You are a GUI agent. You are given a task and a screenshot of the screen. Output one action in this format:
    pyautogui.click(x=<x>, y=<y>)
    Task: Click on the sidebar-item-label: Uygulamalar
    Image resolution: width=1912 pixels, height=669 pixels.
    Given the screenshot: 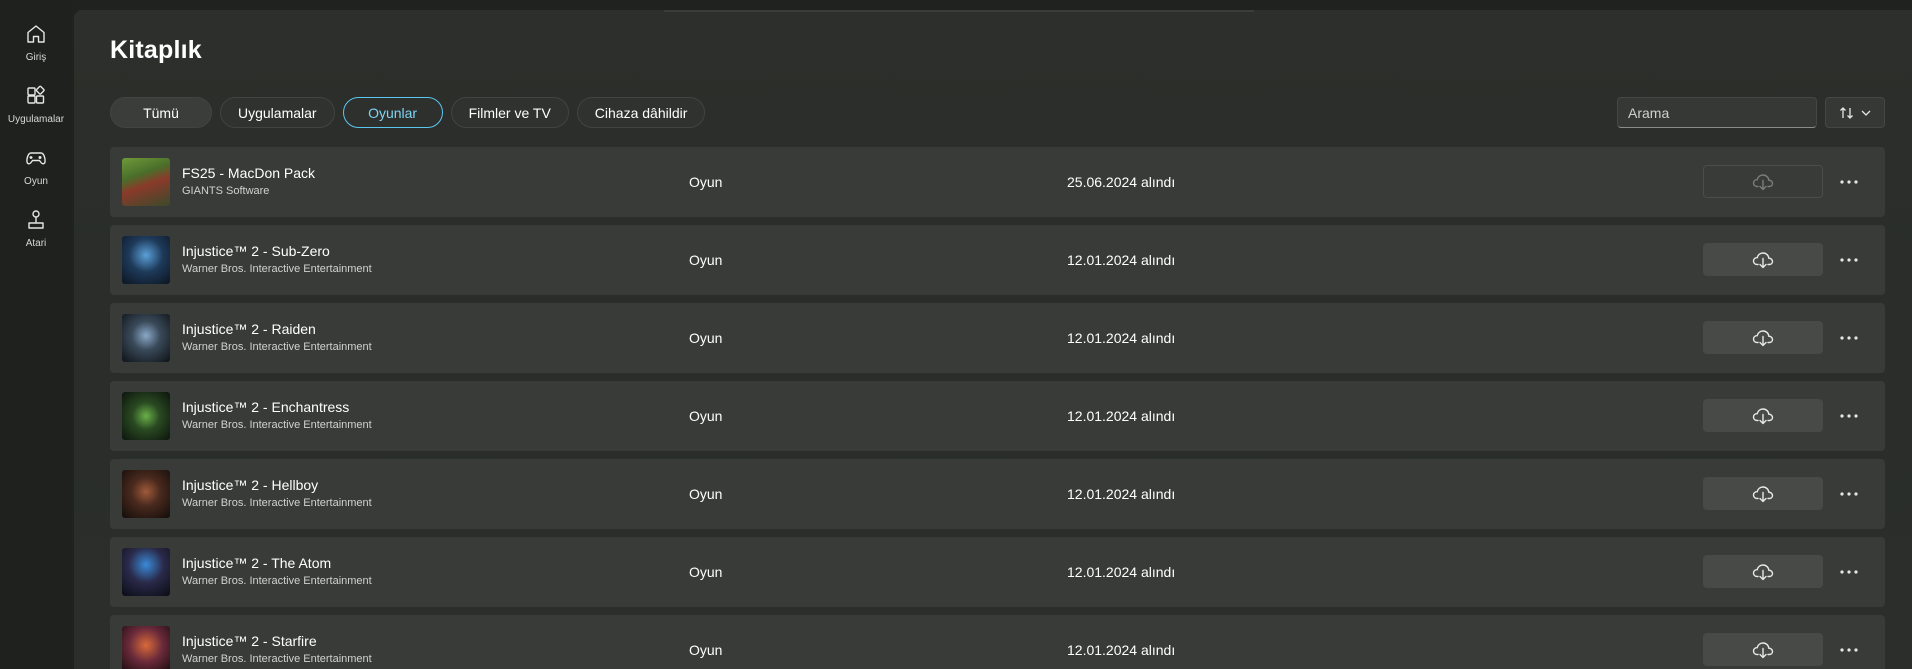 What is the action you would take?
    pyautogui.click(x=36, y=119)
    